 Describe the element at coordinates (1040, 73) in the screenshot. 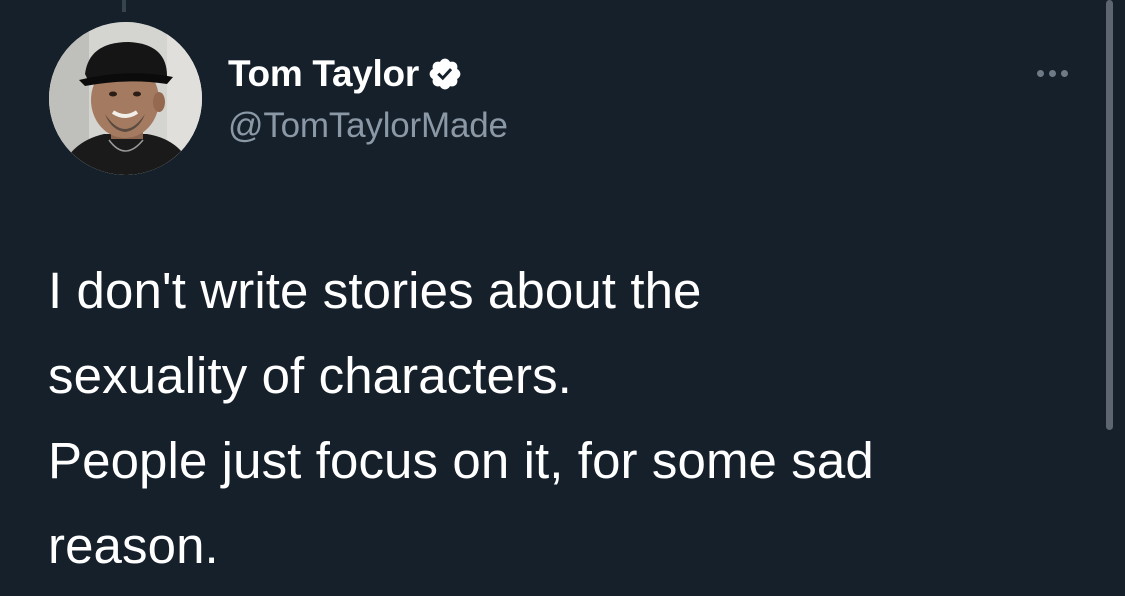

I see `more-horizontal-icon` at that location.